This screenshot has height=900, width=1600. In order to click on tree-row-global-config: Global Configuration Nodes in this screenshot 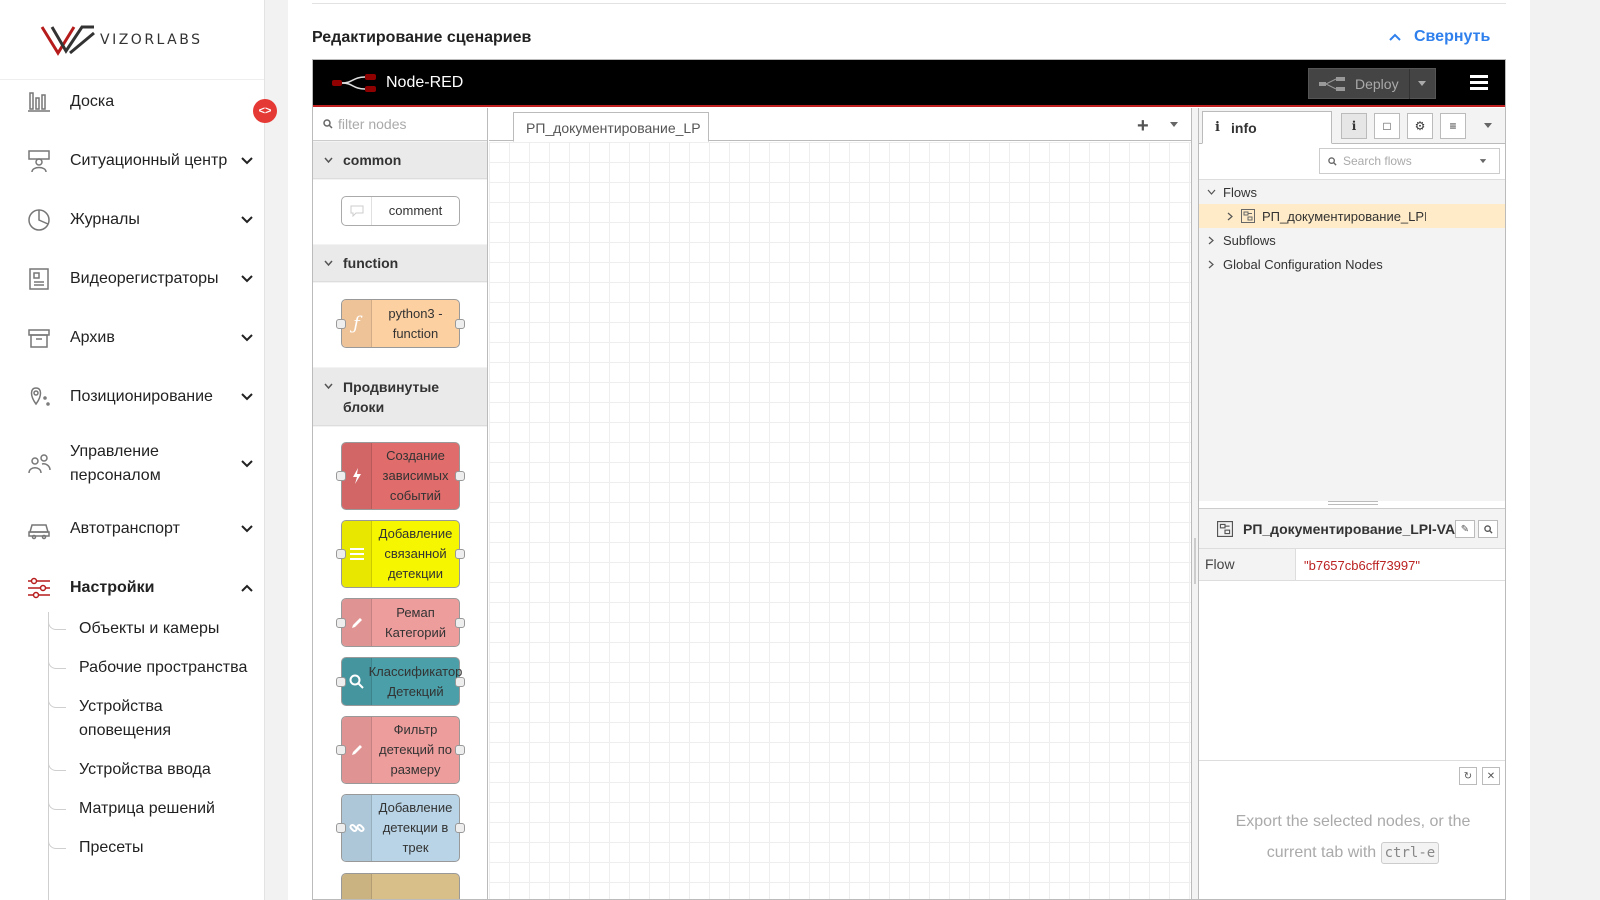, I will do `click(1352, 264)`.